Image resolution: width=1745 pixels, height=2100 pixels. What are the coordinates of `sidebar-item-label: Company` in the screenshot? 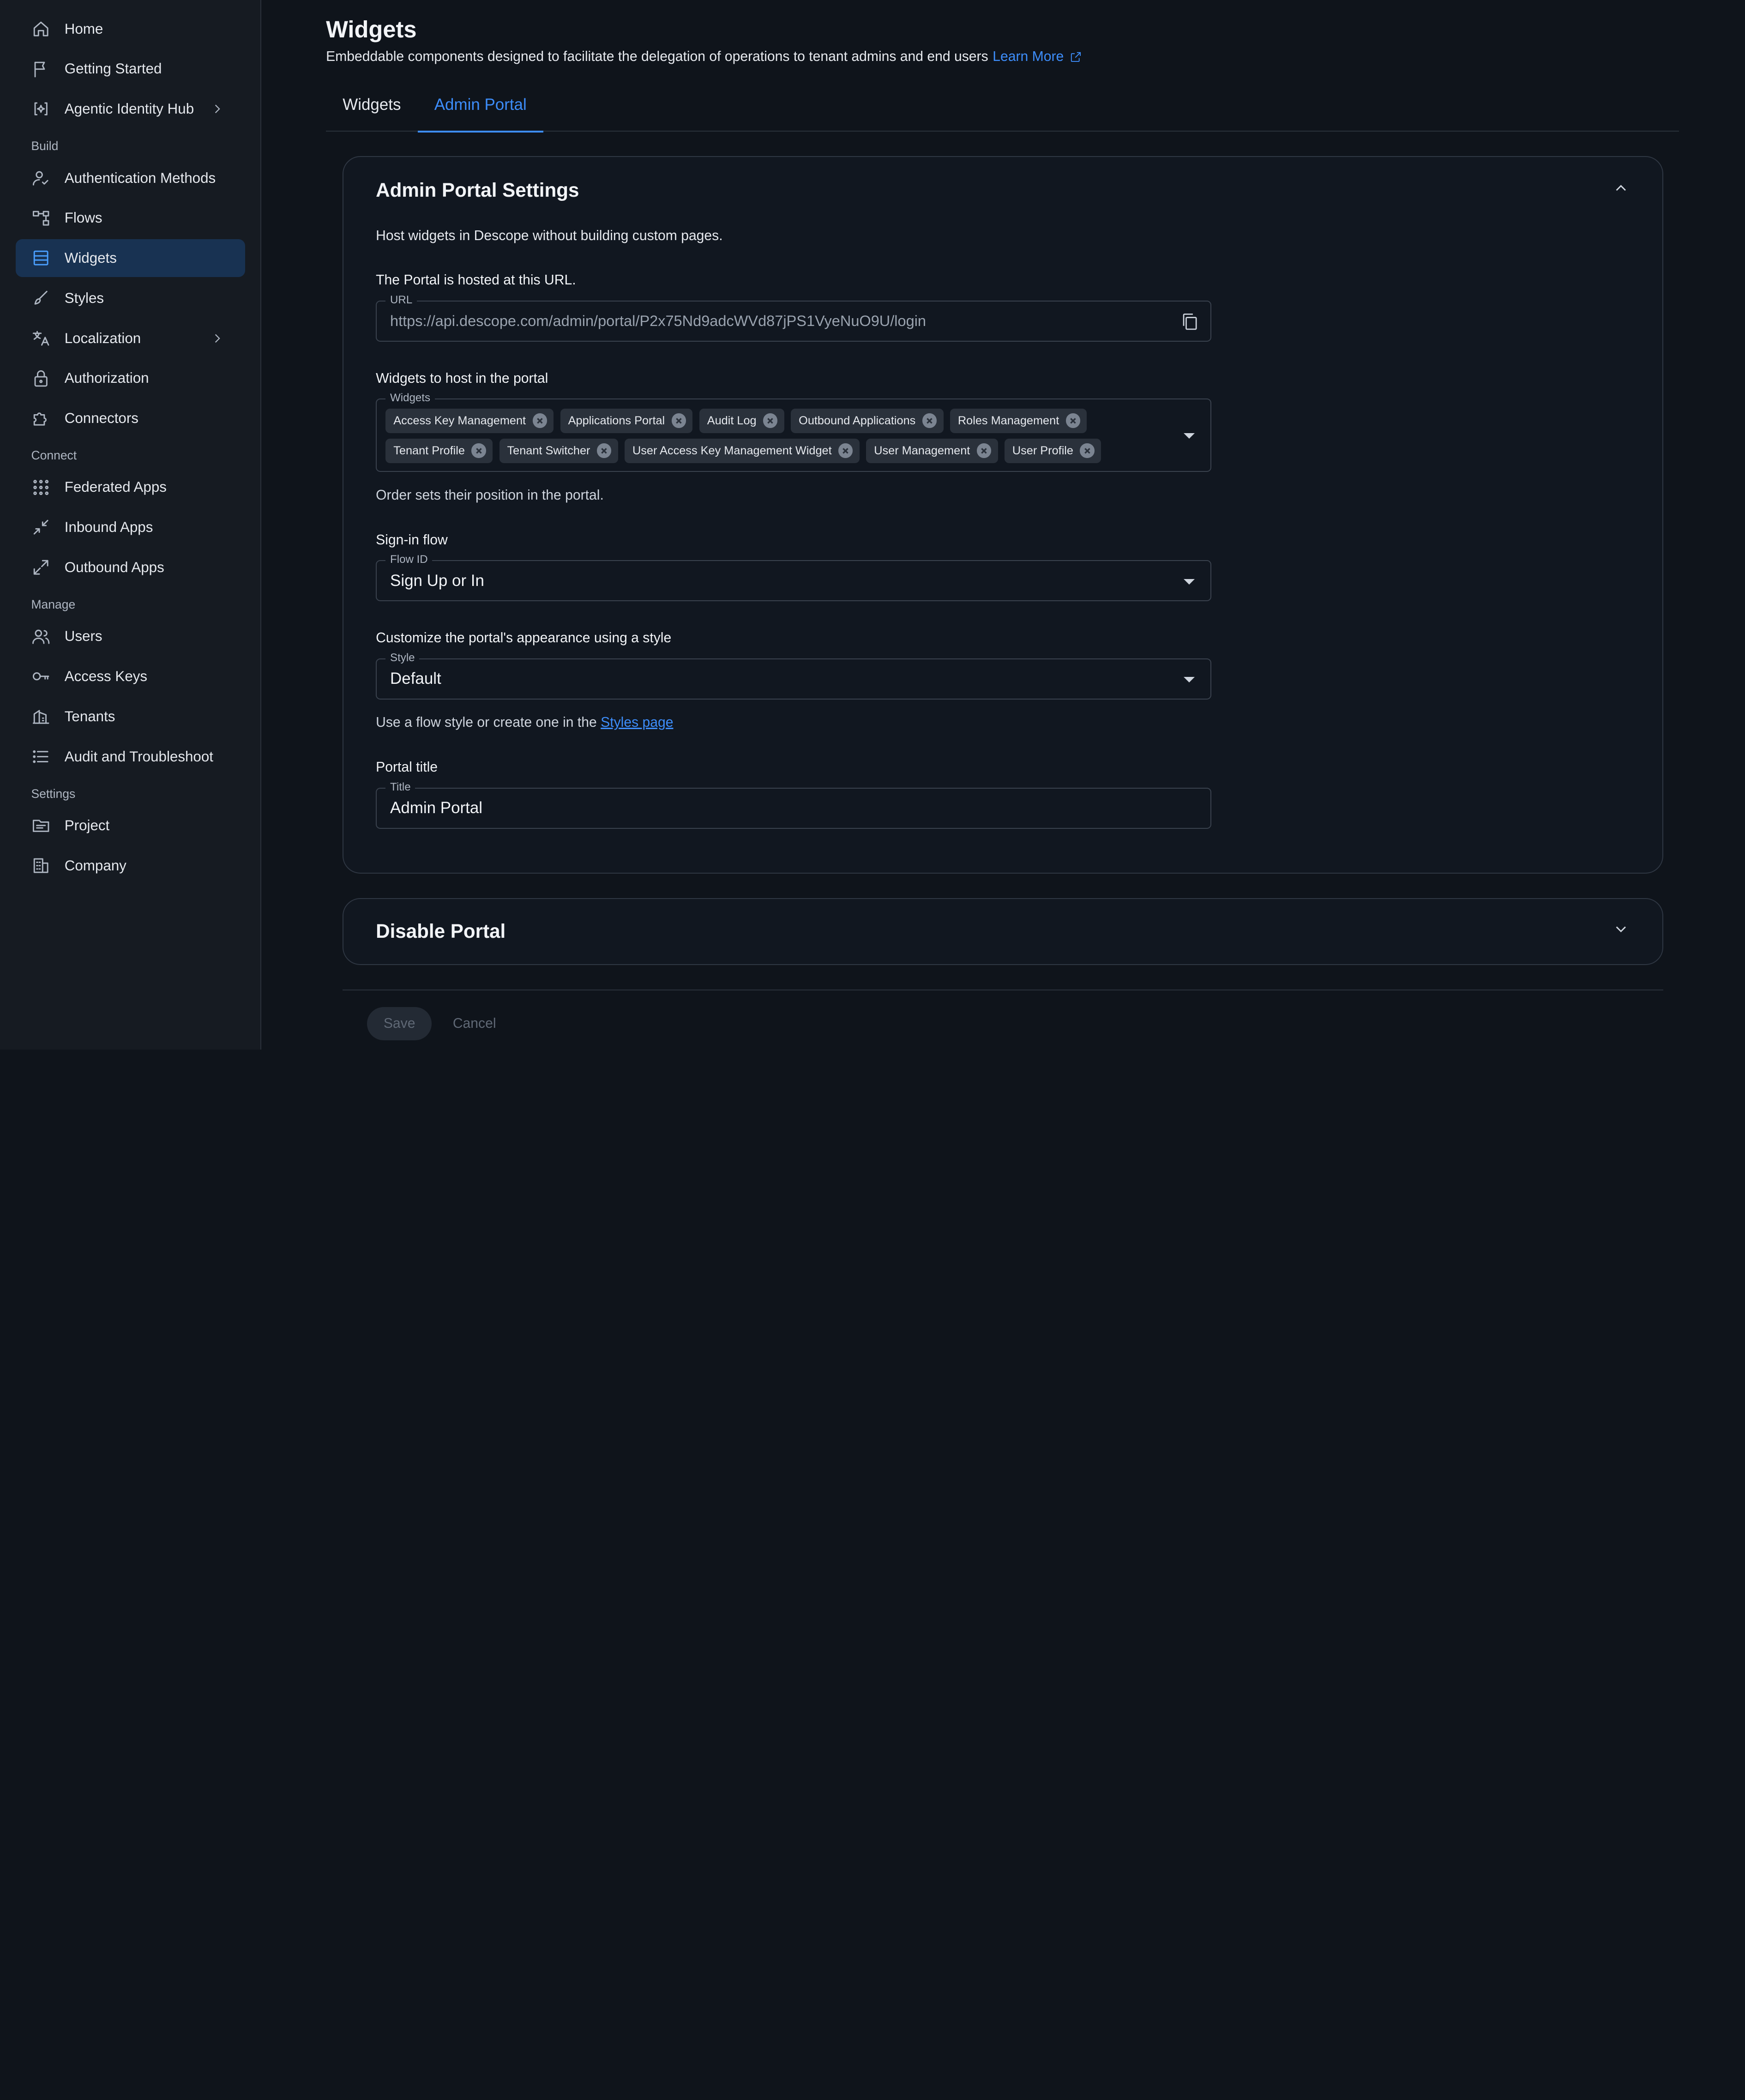 It's located at (95, 866).